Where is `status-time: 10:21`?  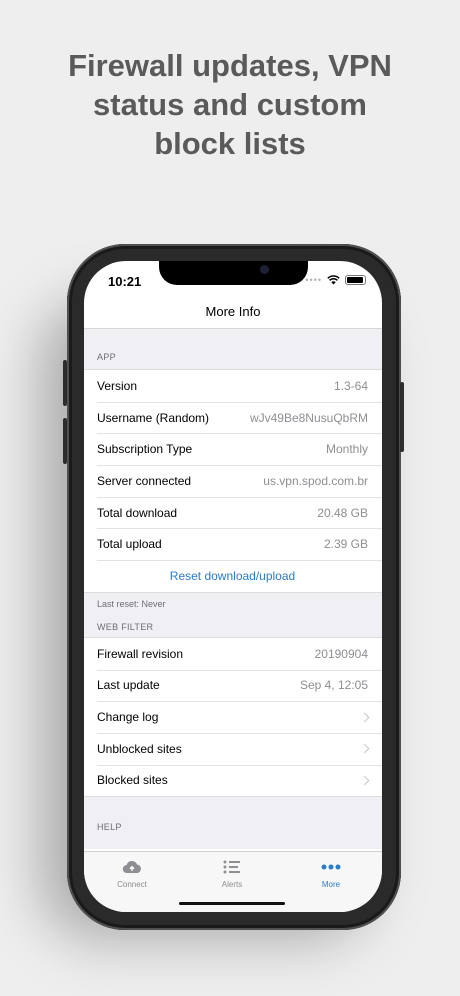 status-time: 10:21 is located at coordinates (125, 281).